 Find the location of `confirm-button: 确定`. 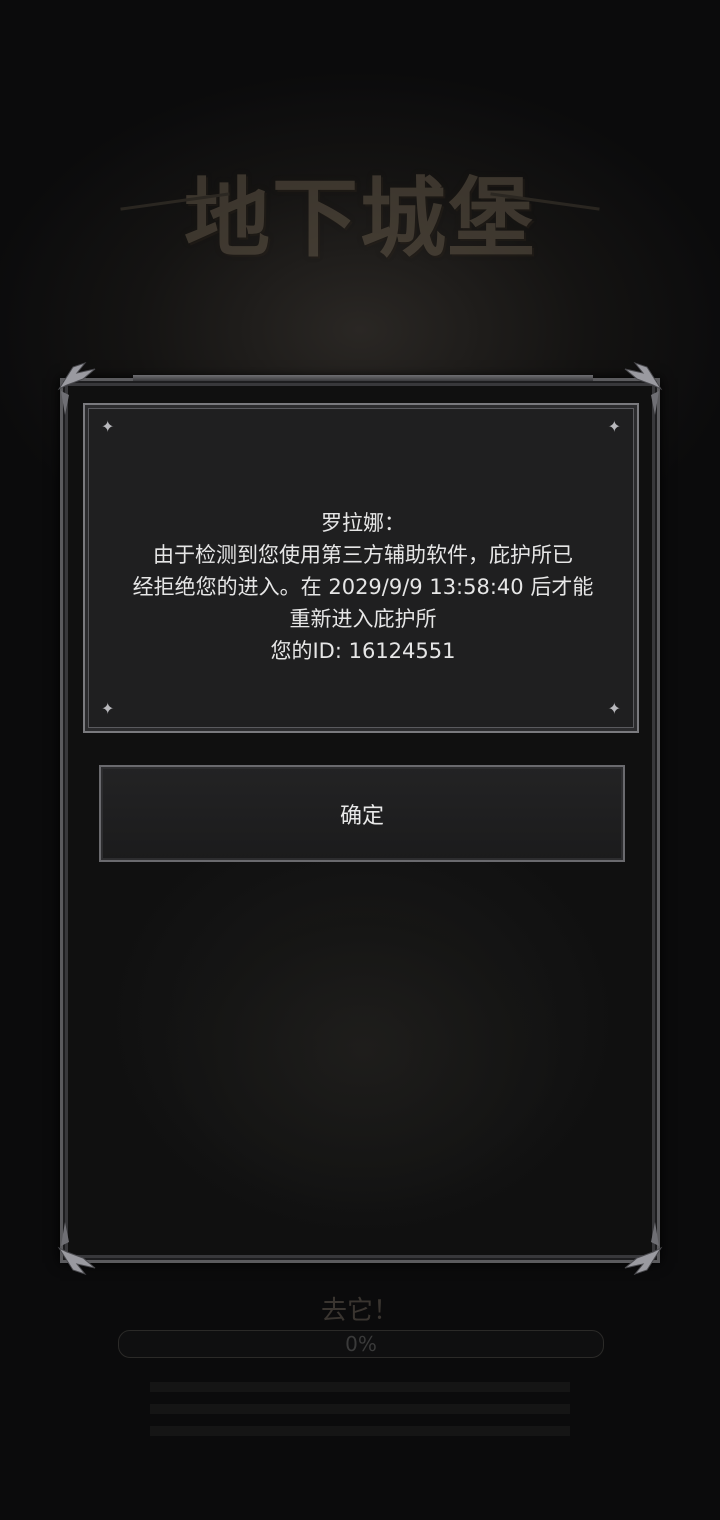

confirm-button: 确定 is located at coordinates (362, 813).